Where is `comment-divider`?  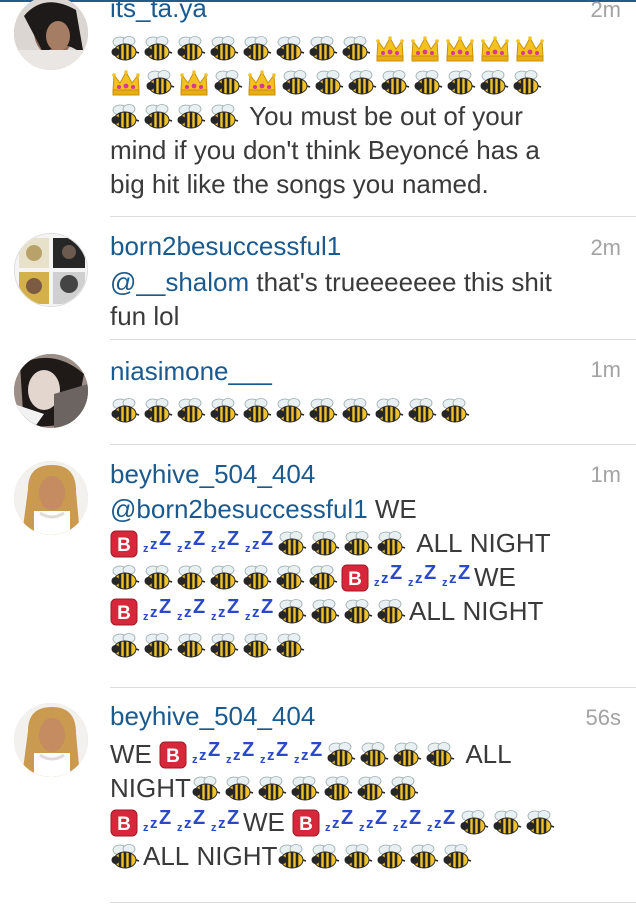
comment-divider is located at coordinates (373, 339).